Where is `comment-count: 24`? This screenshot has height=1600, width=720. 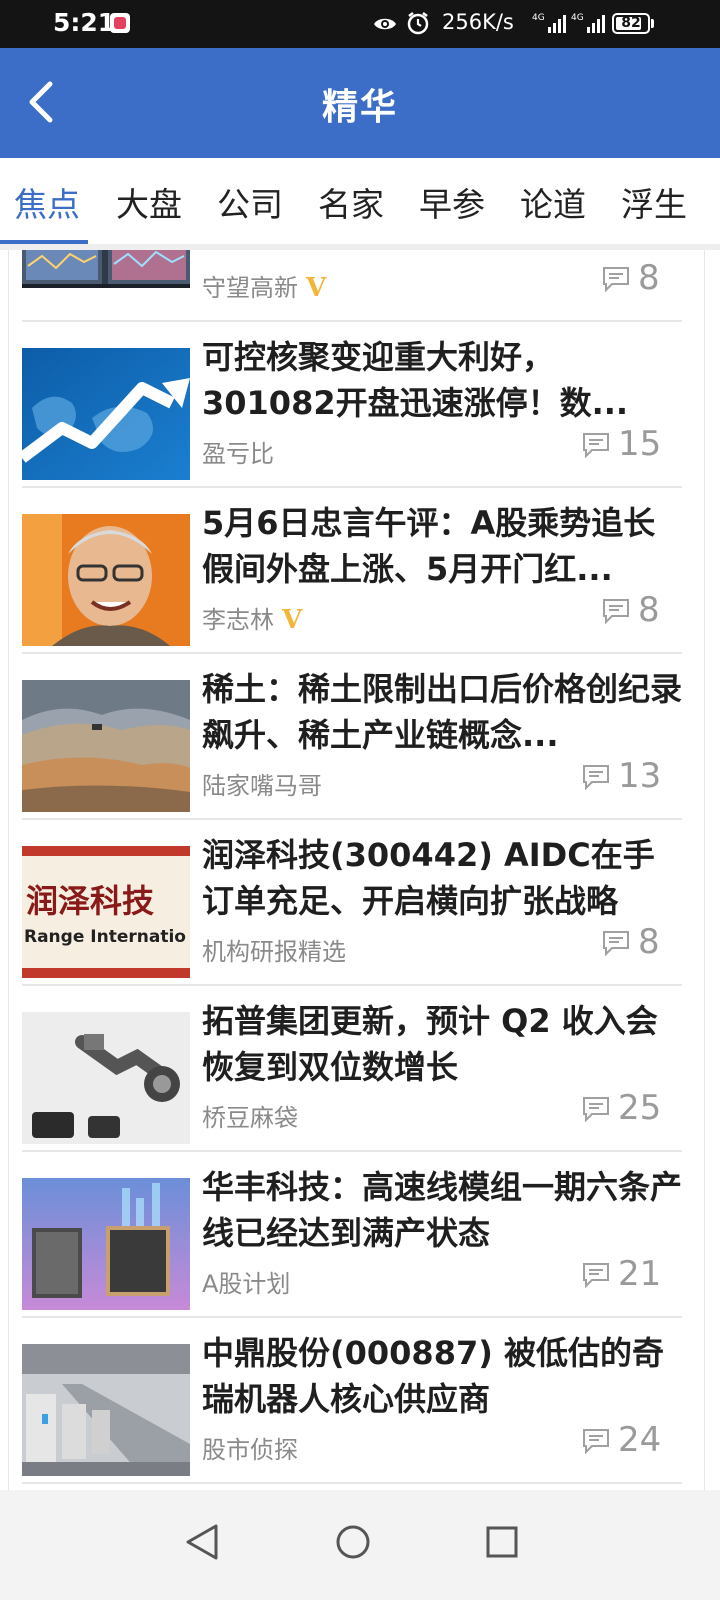 comment-count: 24 is located at coordinates (640, 1440).